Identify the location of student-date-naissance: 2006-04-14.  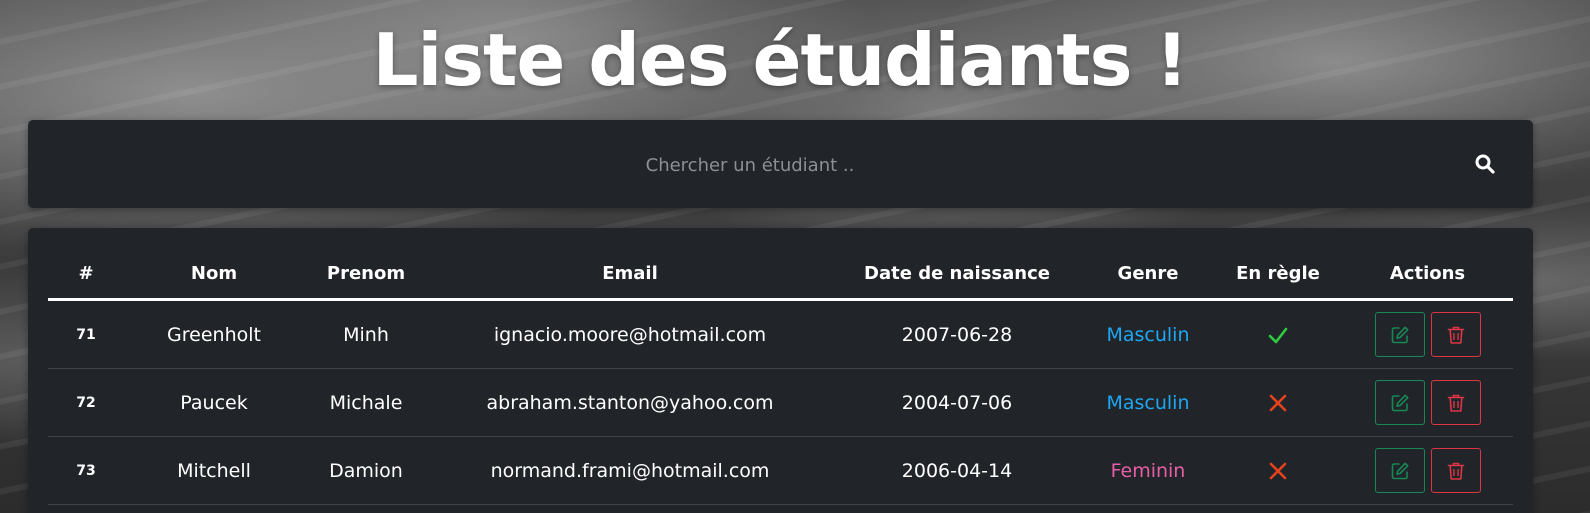
(957, 470).